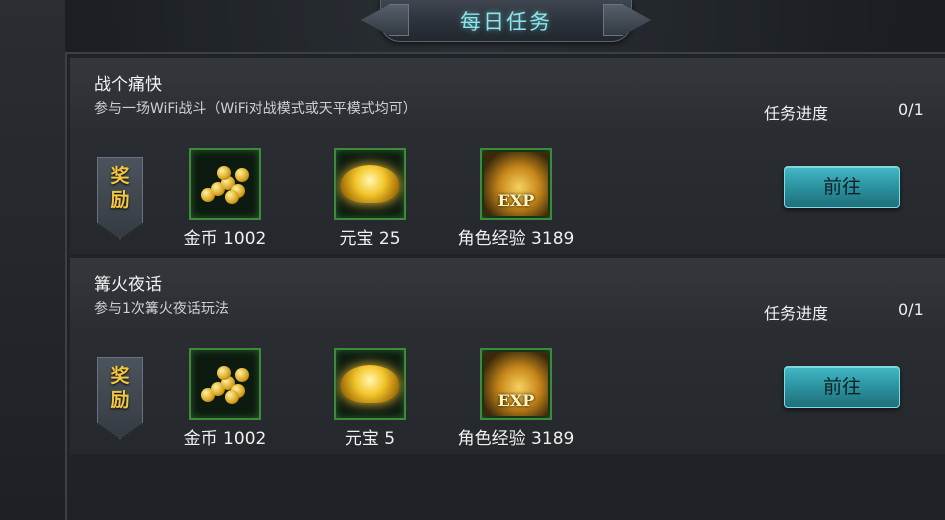 The height and width of the screenshot is (520, 945). I want to click on task-description: 参与一场WiFi战斗（WiFi对战模式或天平模式均可）, so click(255, 109).